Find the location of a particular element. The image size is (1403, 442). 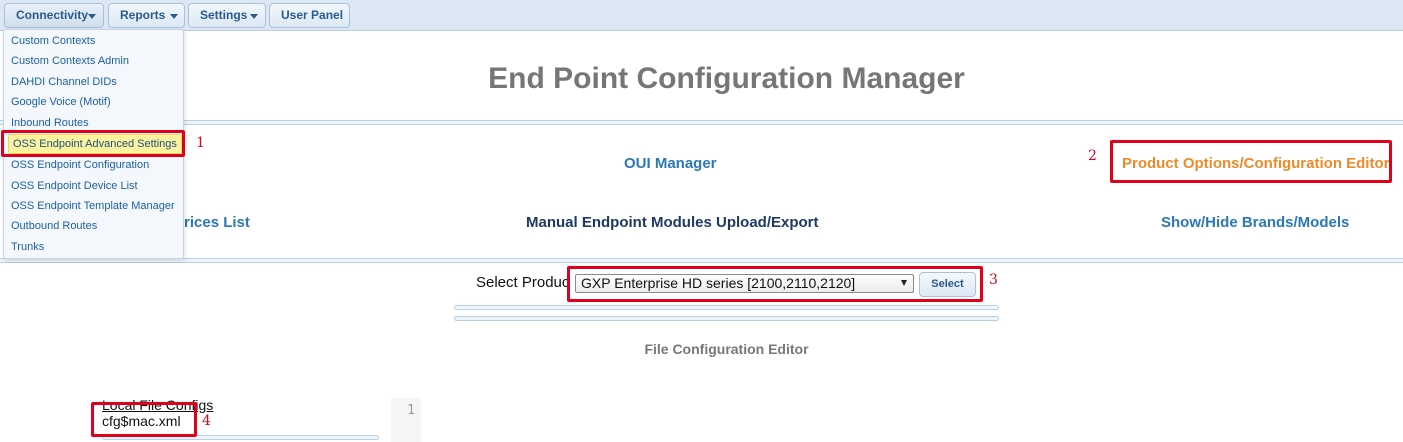

menu-user-panel: User Panel is located at coordinates (309, 15).